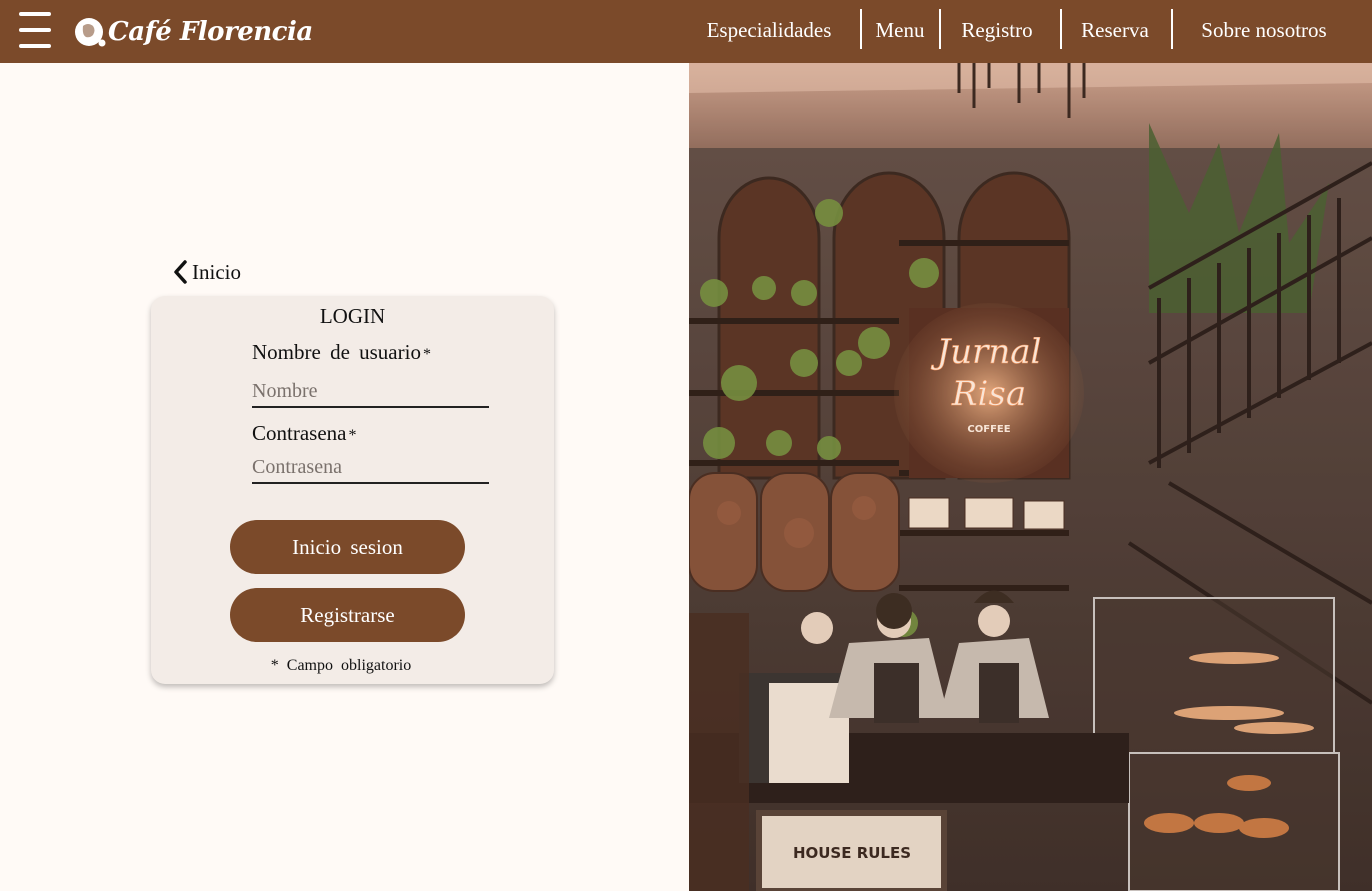 This screenshot has height=891, width=1372. I want to click on brand-logo-link: Café Florencia, so click(193, 32).